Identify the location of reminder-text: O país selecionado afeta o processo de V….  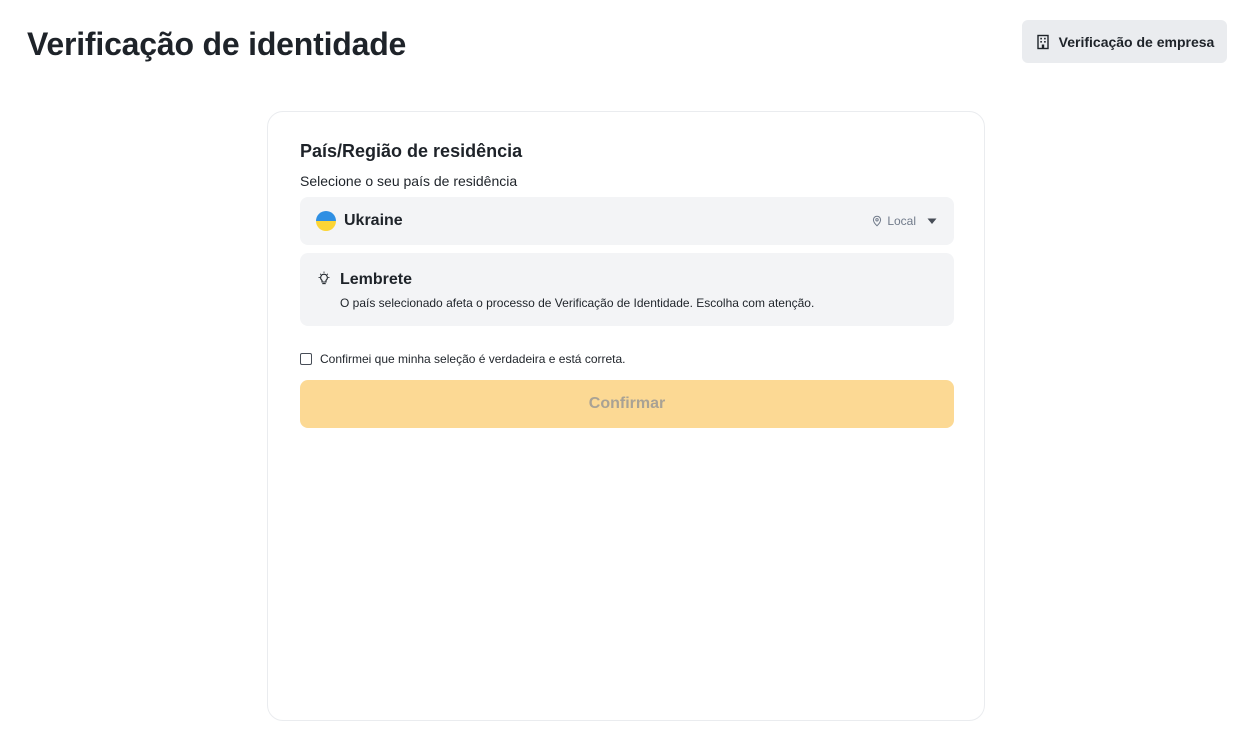
(577, 303).